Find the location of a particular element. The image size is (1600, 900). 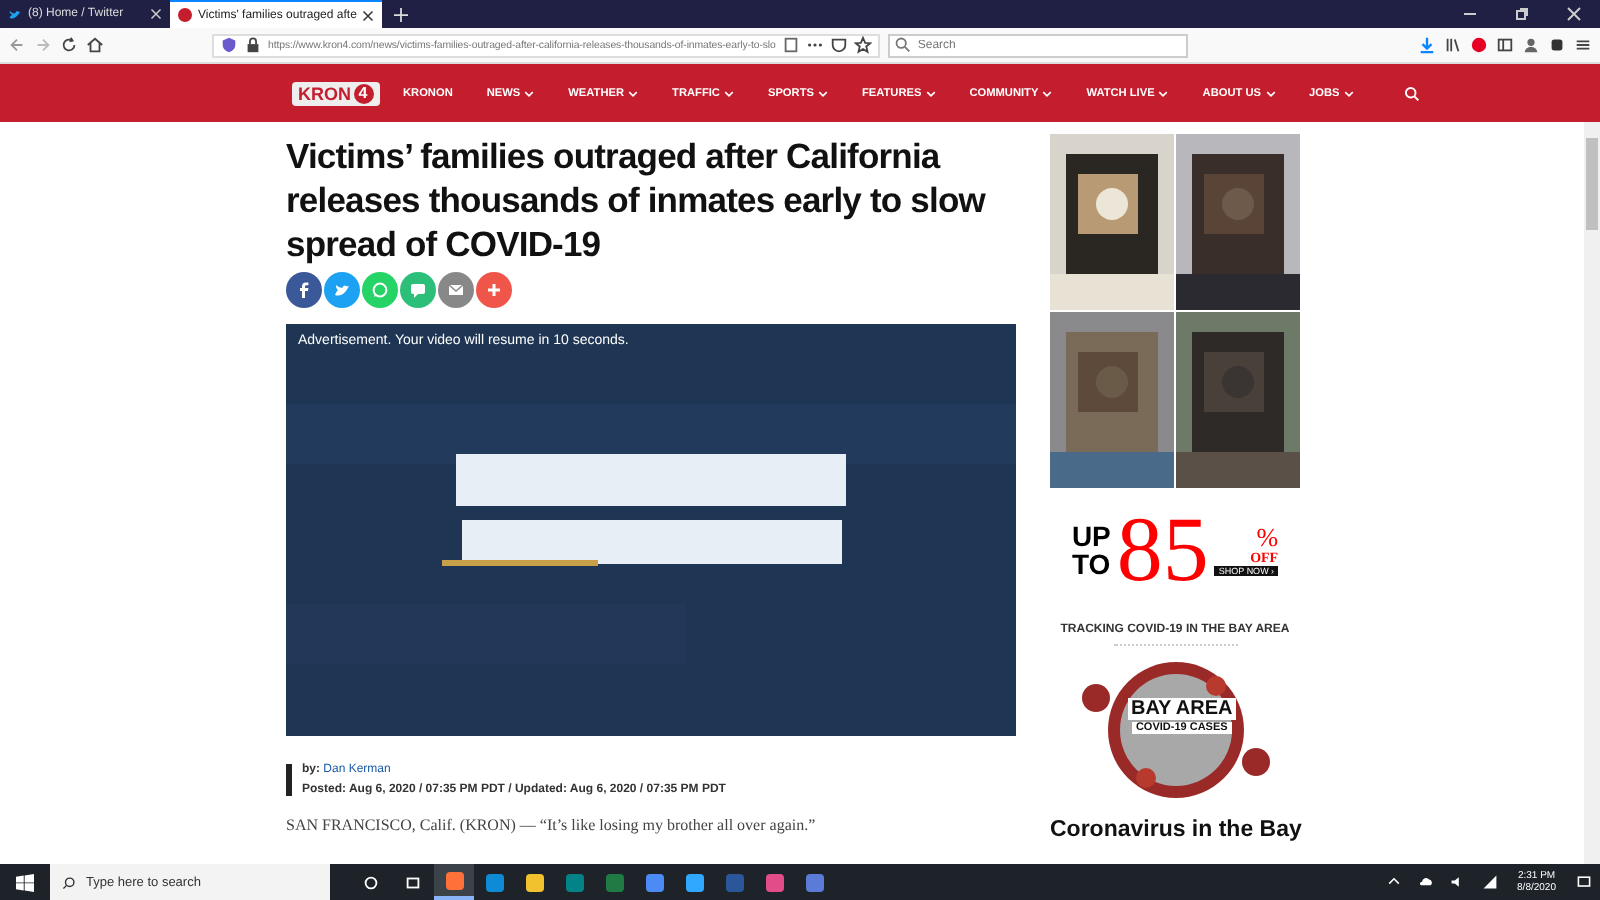

notification-icon is located at coordinates (1584, 882).